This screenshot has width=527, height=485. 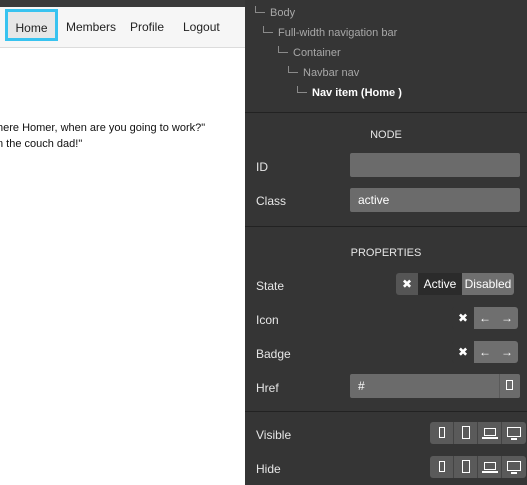 What do you see at coordinates (273, 354) in the screenshot?
I see `badge-label: Badge` at bounding box center [273, 354].